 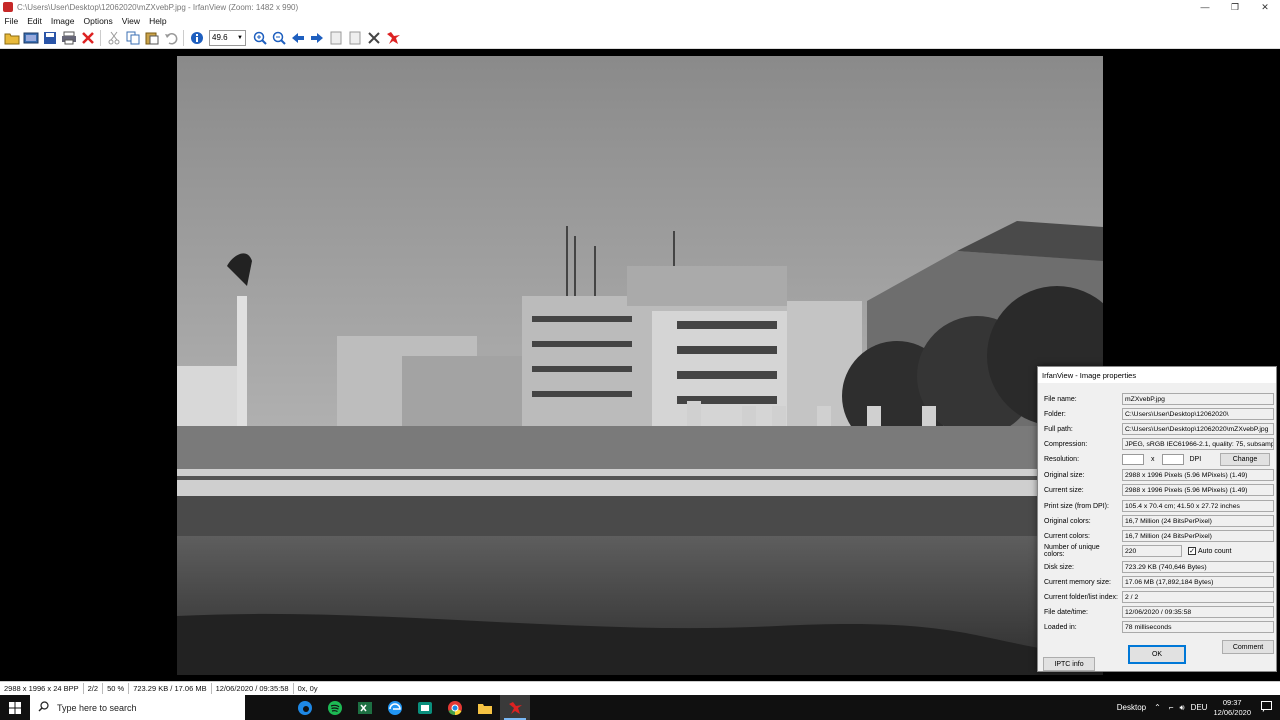 What do you see at coordinates (133, 38) in the screenshot?
I see `copy-icon` at bounding box center [133, 38].